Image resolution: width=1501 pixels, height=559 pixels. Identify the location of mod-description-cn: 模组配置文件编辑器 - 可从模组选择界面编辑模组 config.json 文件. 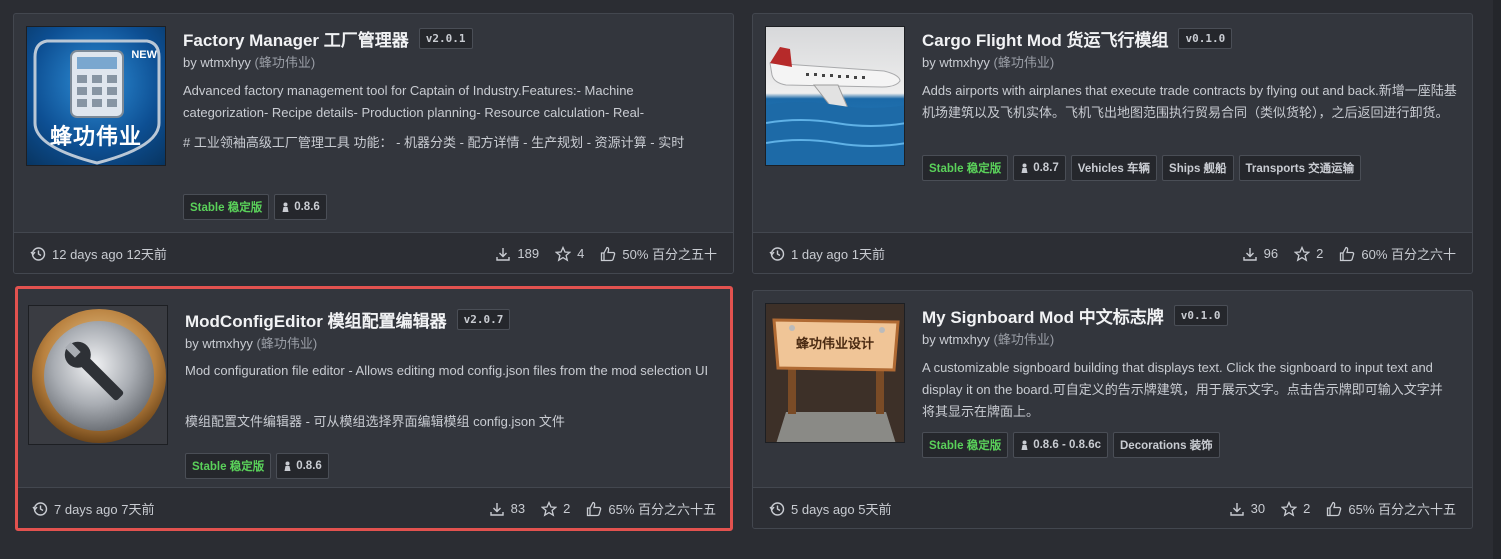
(375, 421).